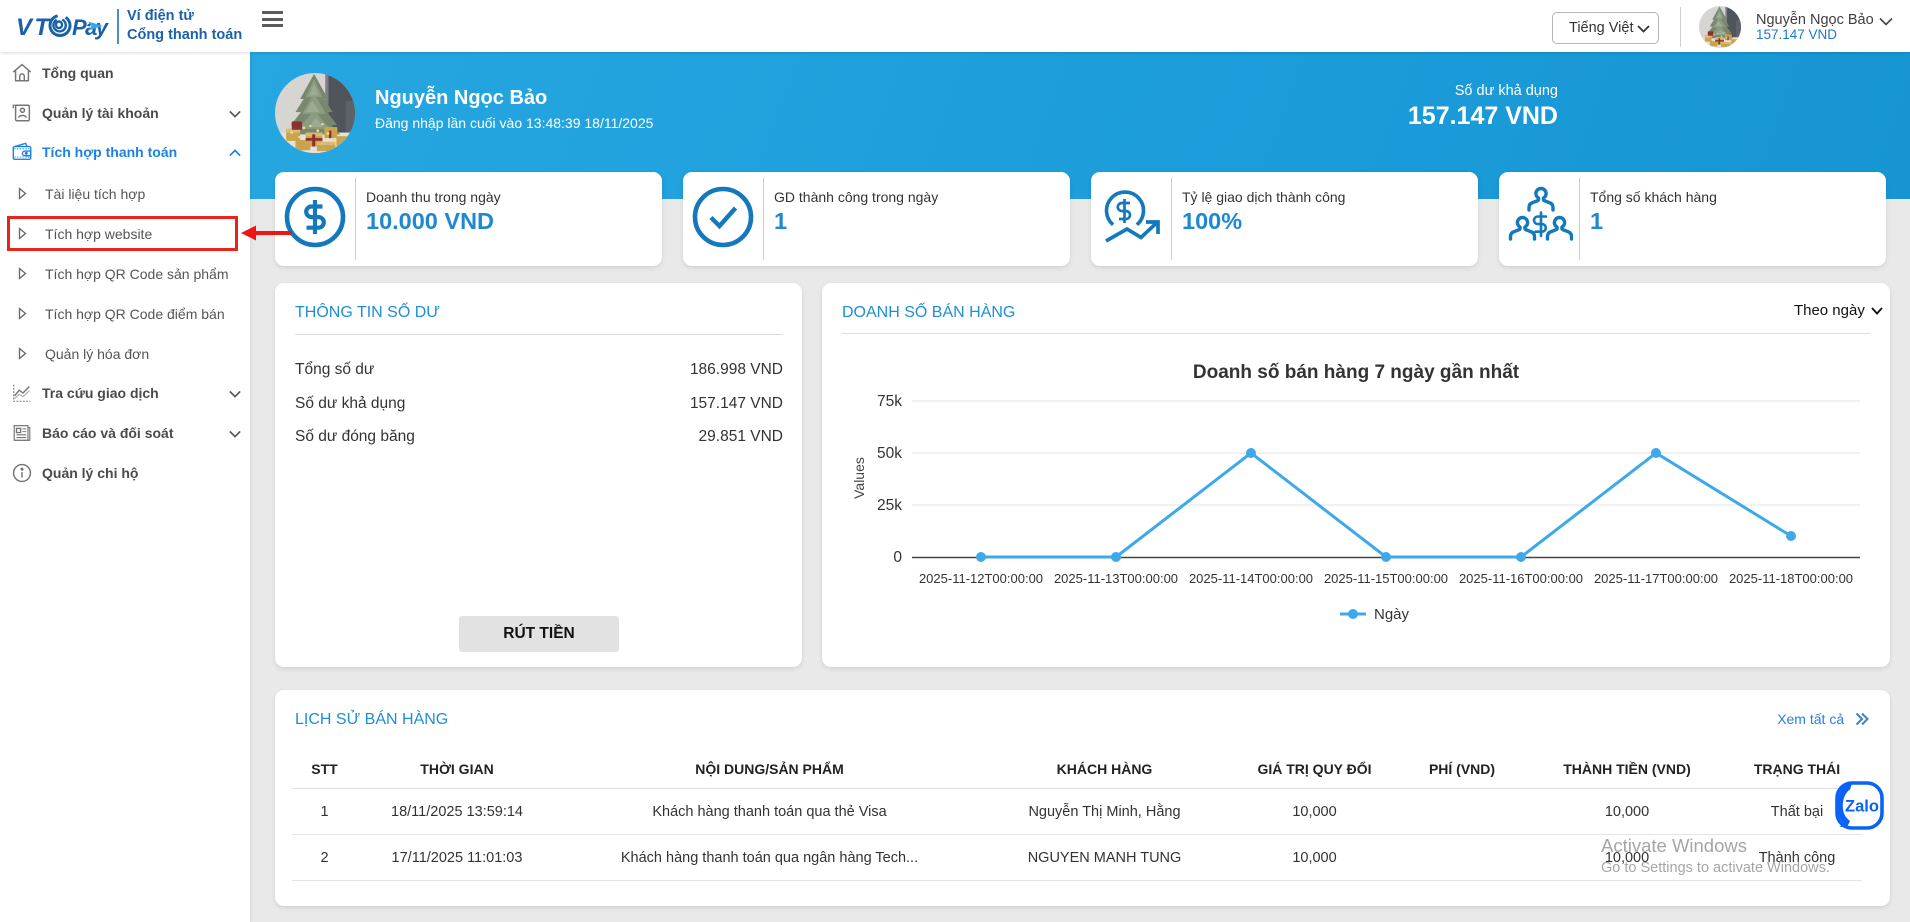 This screenshot has height=922, width=1910. What do you see at coordinates (1791, 578) in the screenshot?
I see `svg-text: 2025-11-18T00:00:00` at bounding box center [1791, 578].